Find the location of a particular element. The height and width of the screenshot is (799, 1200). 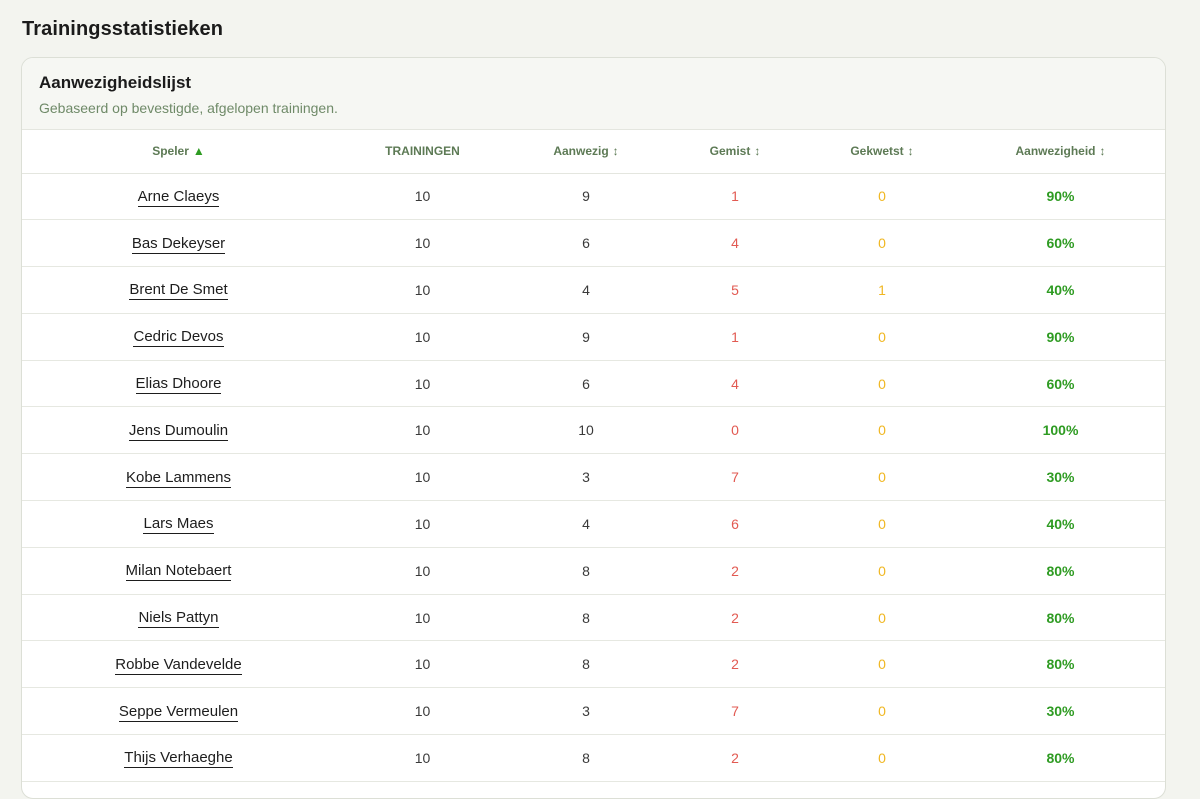

table-cell: 8 is located at coordinates (586, 618).